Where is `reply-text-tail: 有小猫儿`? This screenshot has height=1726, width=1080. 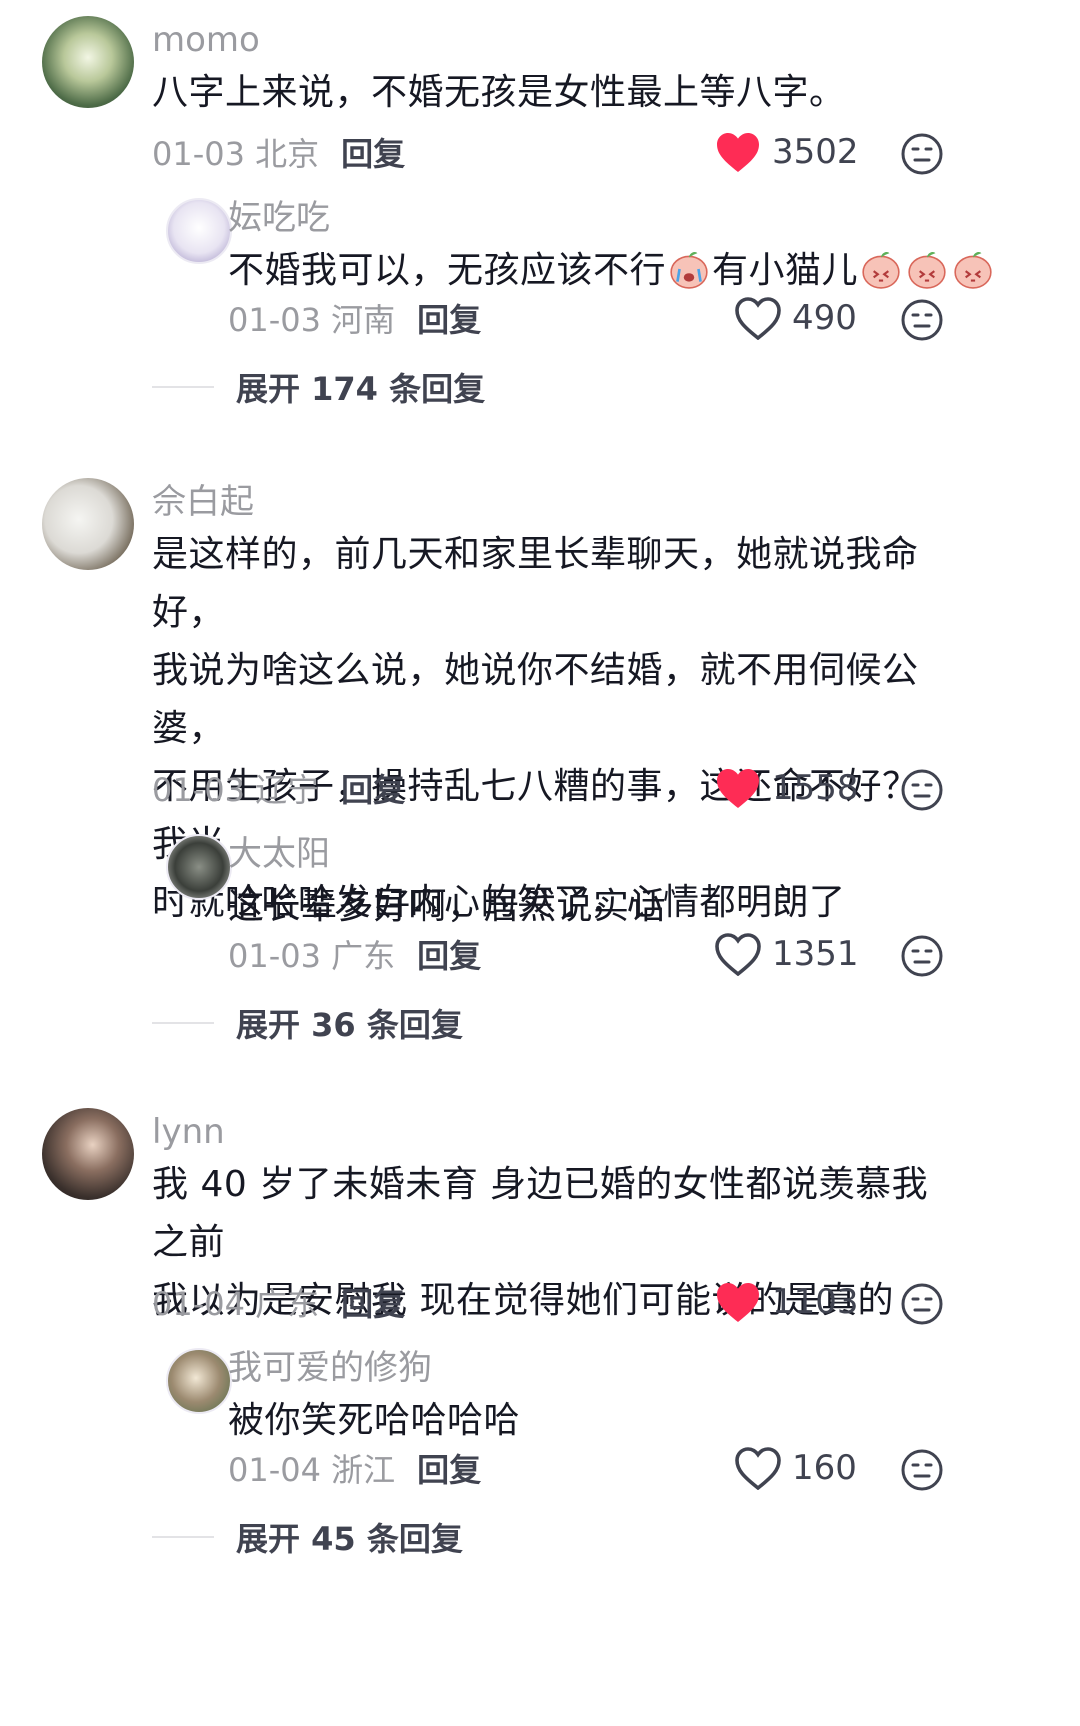 reply-text-tail: 有小猫儿 is located at coordinates (785, 270).